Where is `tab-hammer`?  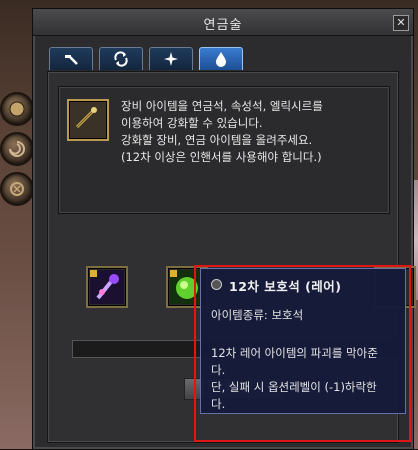 tab-hammer is located at coordinates (71, 58).